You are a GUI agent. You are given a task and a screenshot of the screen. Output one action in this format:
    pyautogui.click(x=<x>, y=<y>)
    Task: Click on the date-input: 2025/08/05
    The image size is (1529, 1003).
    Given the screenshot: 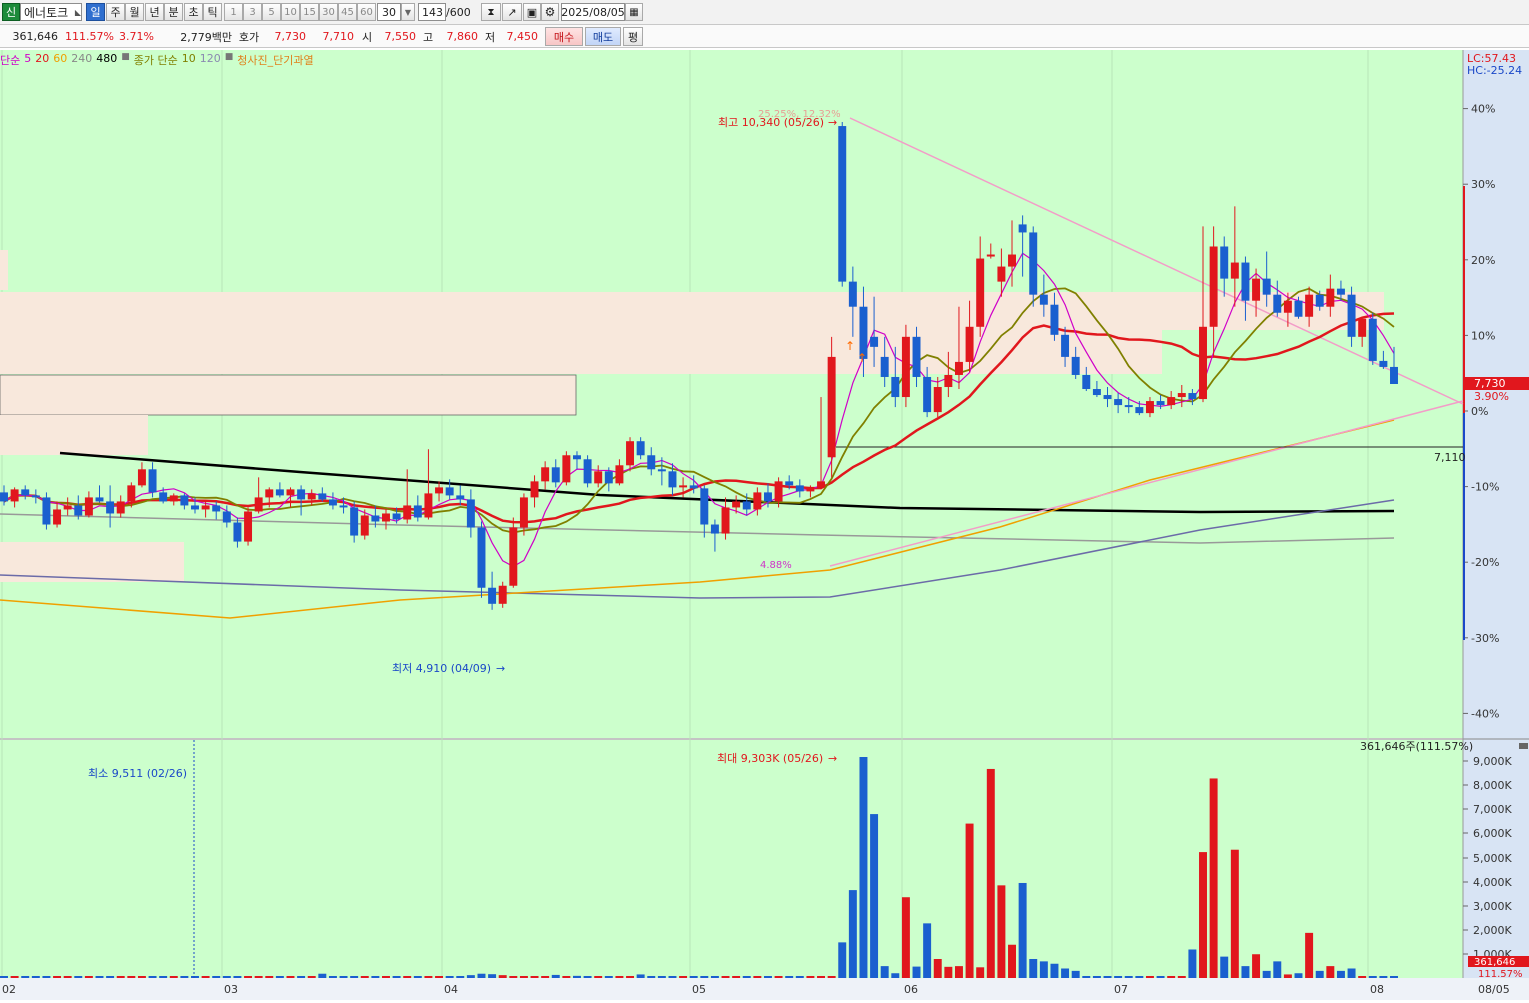 What is the action you would take?
    pyautogui.click(x=593, y=12)
    